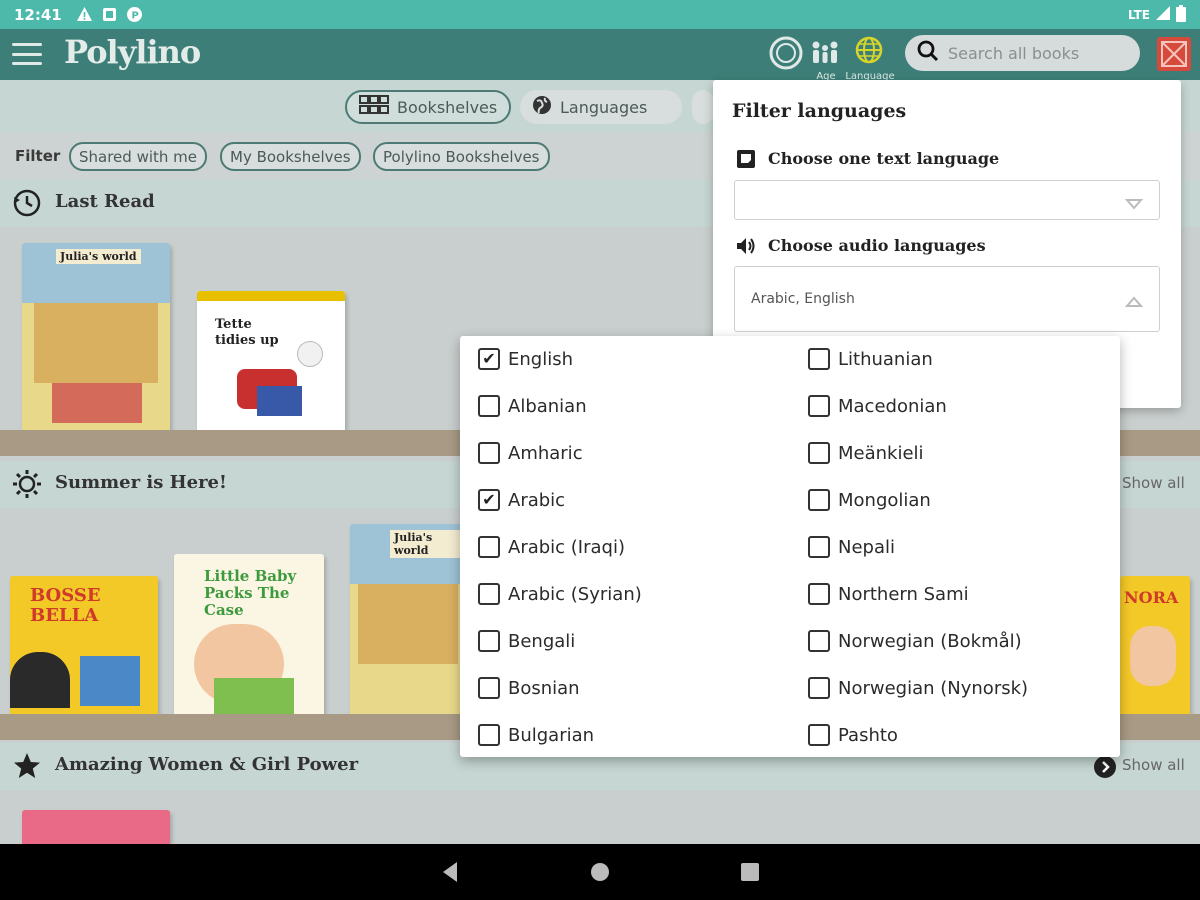 This screenshot has width=1200, height=900. I want to click on option-label: Bengali, so click(542, 641).